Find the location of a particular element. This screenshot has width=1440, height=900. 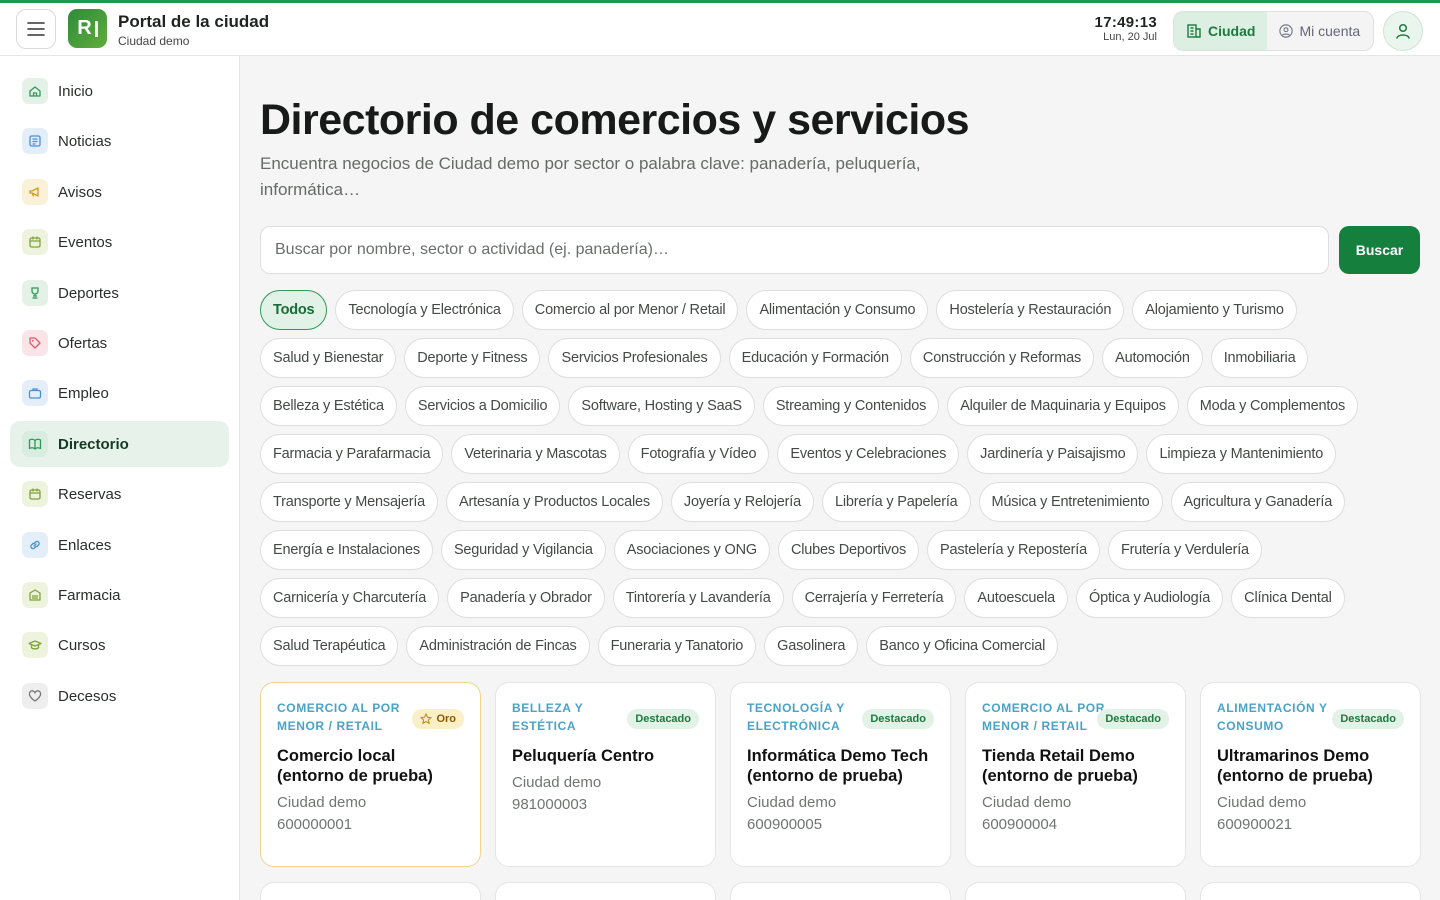

category-chip: Alimentación y Consumo is located at coordinates (837, 310).